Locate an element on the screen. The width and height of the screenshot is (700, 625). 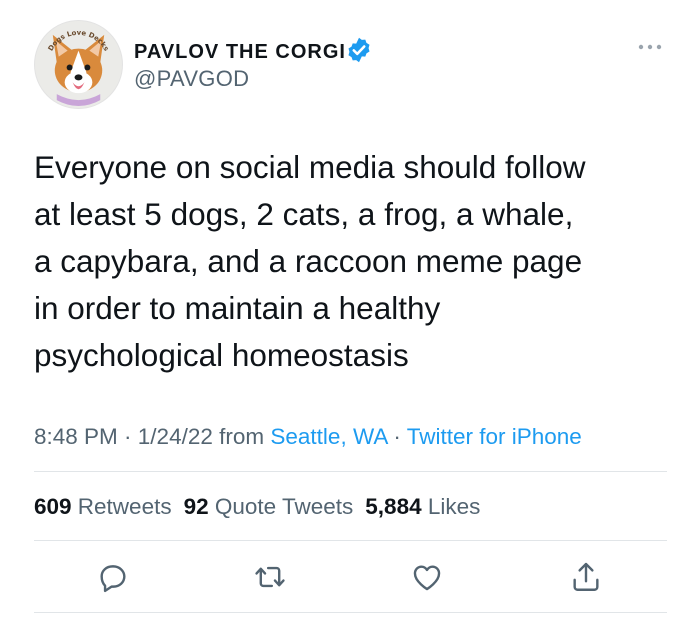
tweet-stats: 609 Retweets 92 Quote Tweets 5,884 Likes is located at coordinates (257, 507).